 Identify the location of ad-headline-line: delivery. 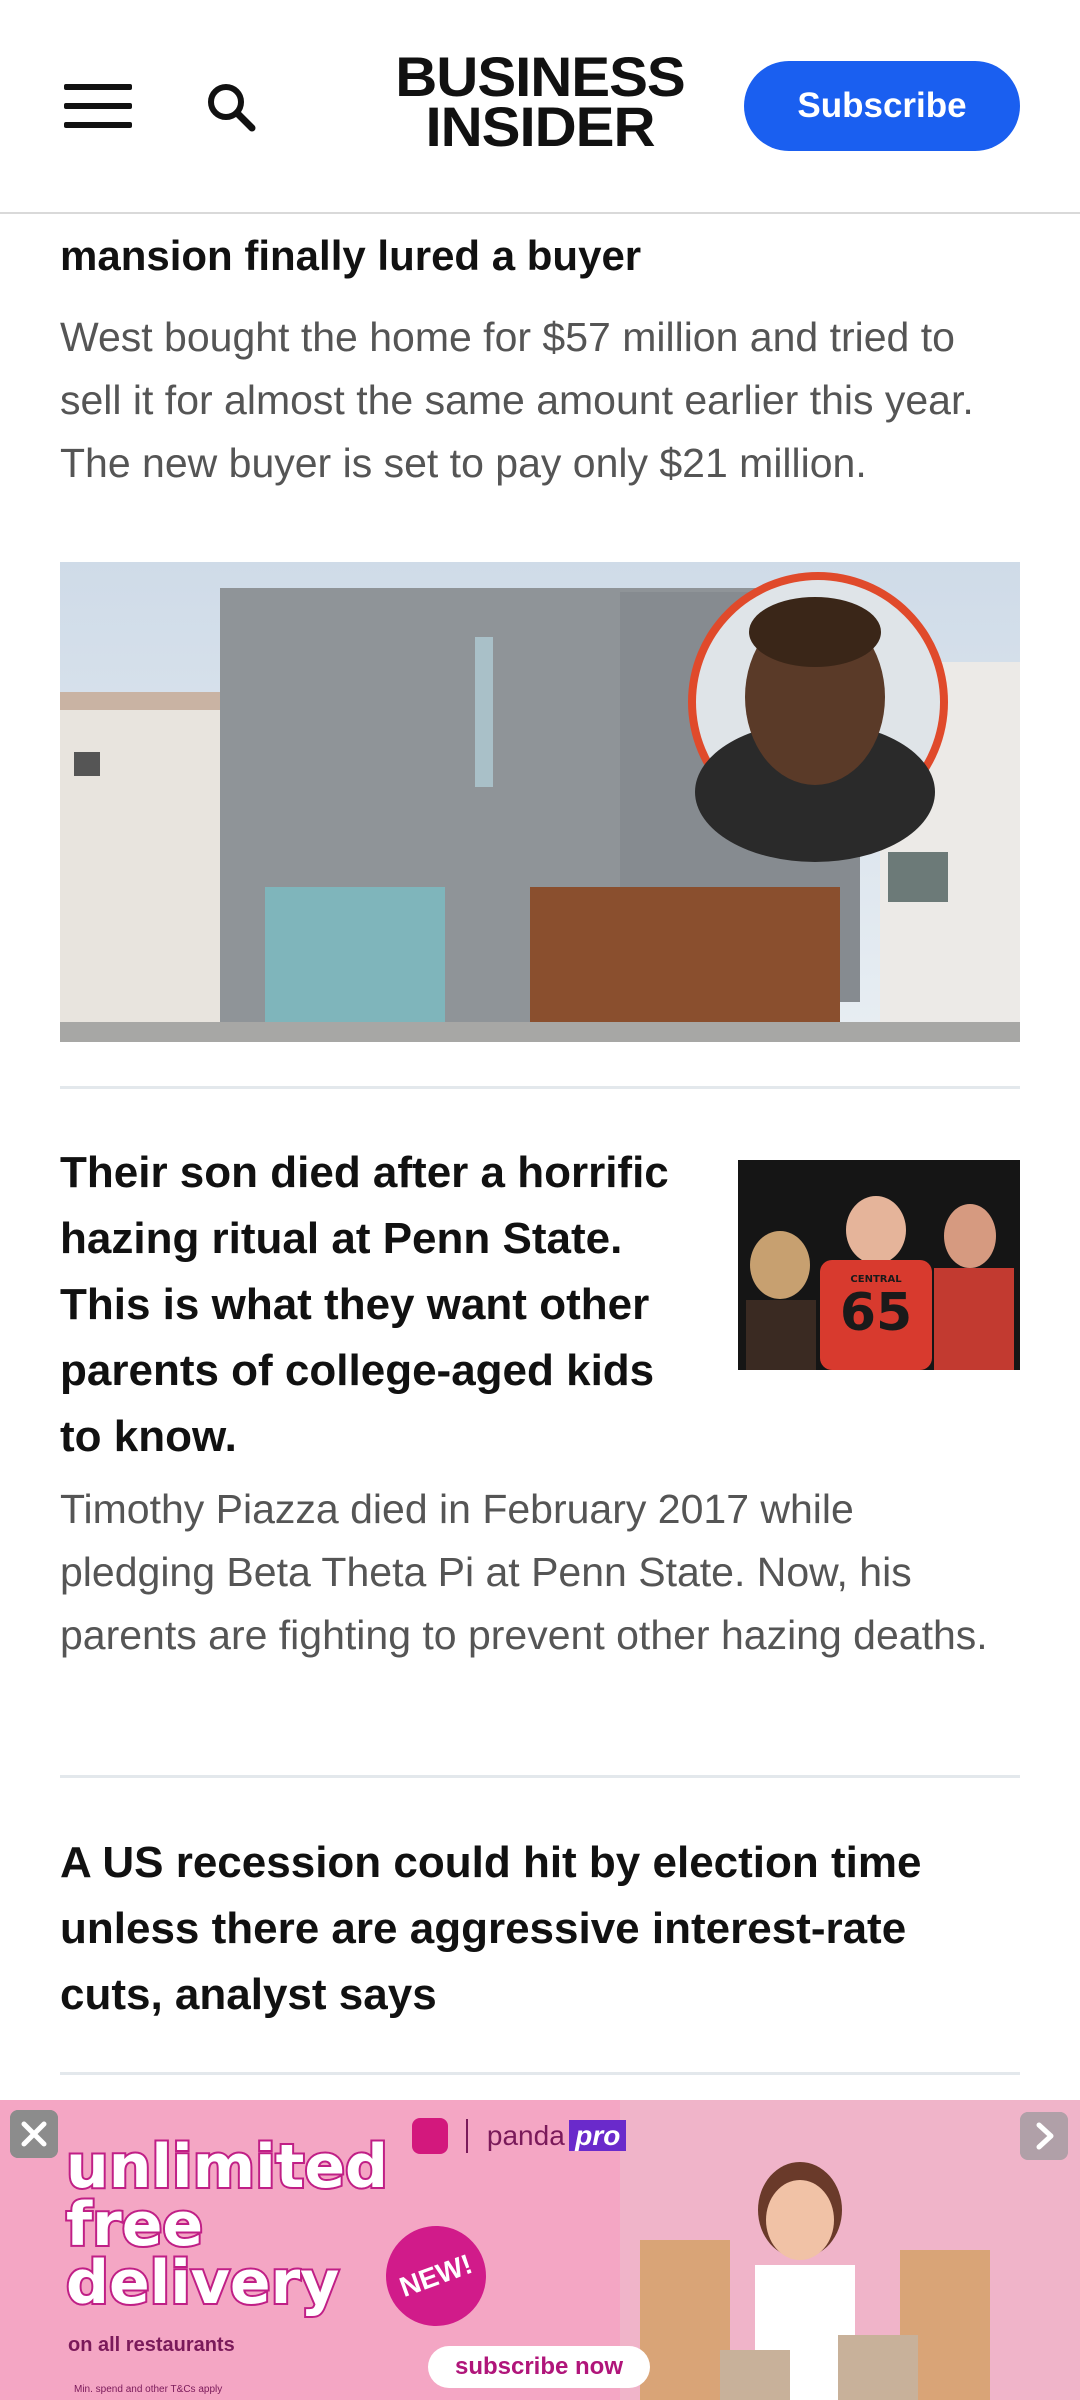
(202, 2283).